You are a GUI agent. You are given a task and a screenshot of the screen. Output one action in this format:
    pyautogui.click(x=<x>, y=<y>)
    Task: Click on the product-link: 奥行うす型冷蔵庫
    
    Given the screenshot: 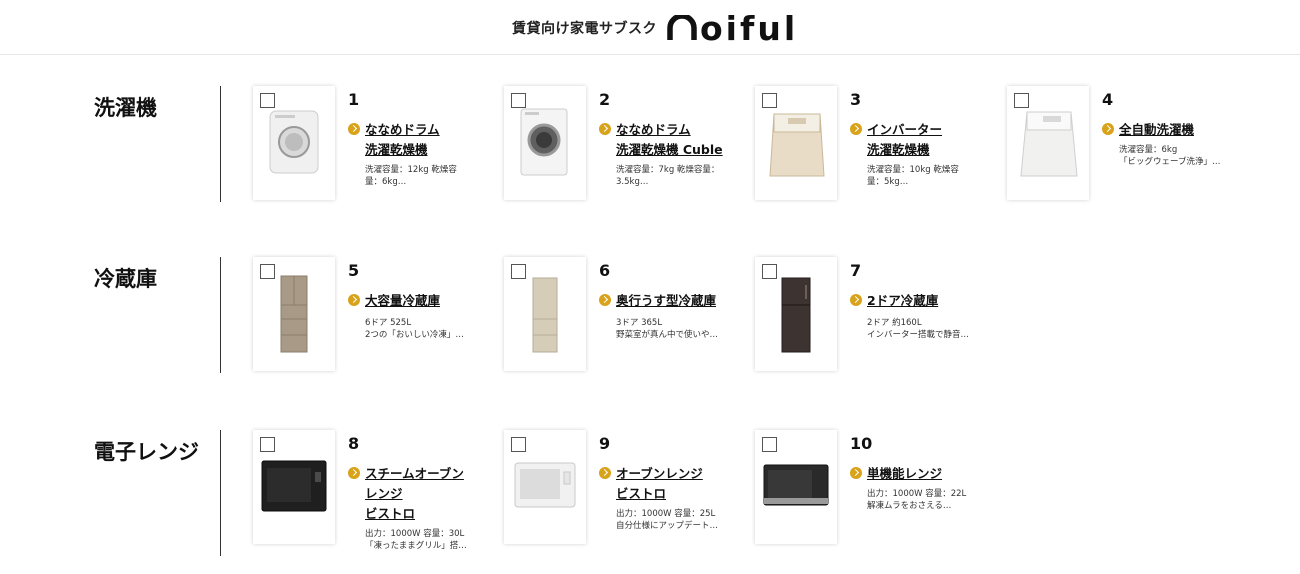 What is the action you would take?
    pyautogui.click(x=657, y=301)
    